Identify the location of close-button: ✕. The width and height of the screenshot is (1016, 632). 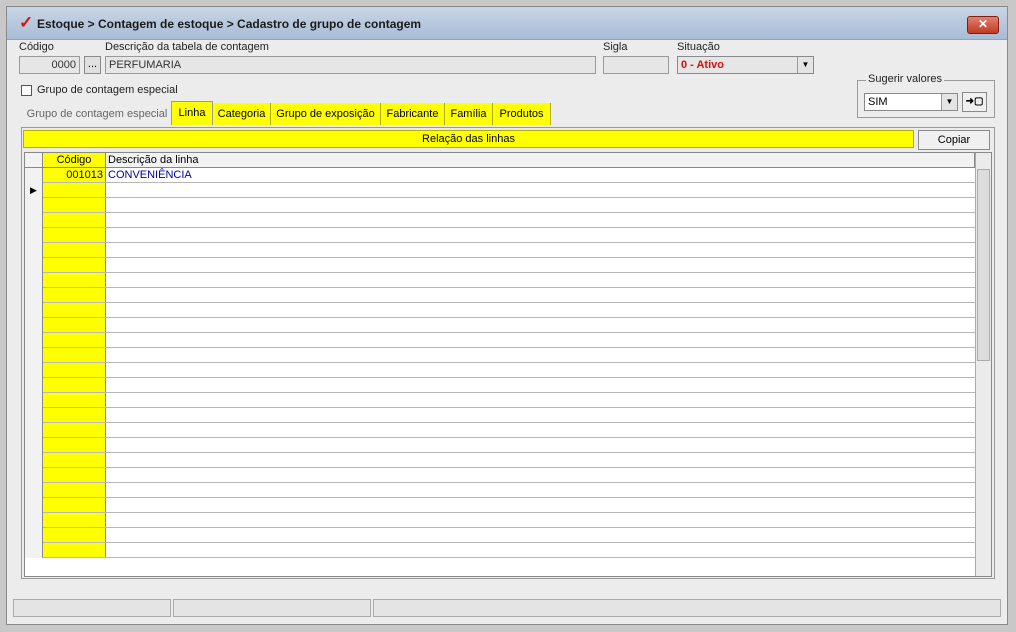
(983, 25).